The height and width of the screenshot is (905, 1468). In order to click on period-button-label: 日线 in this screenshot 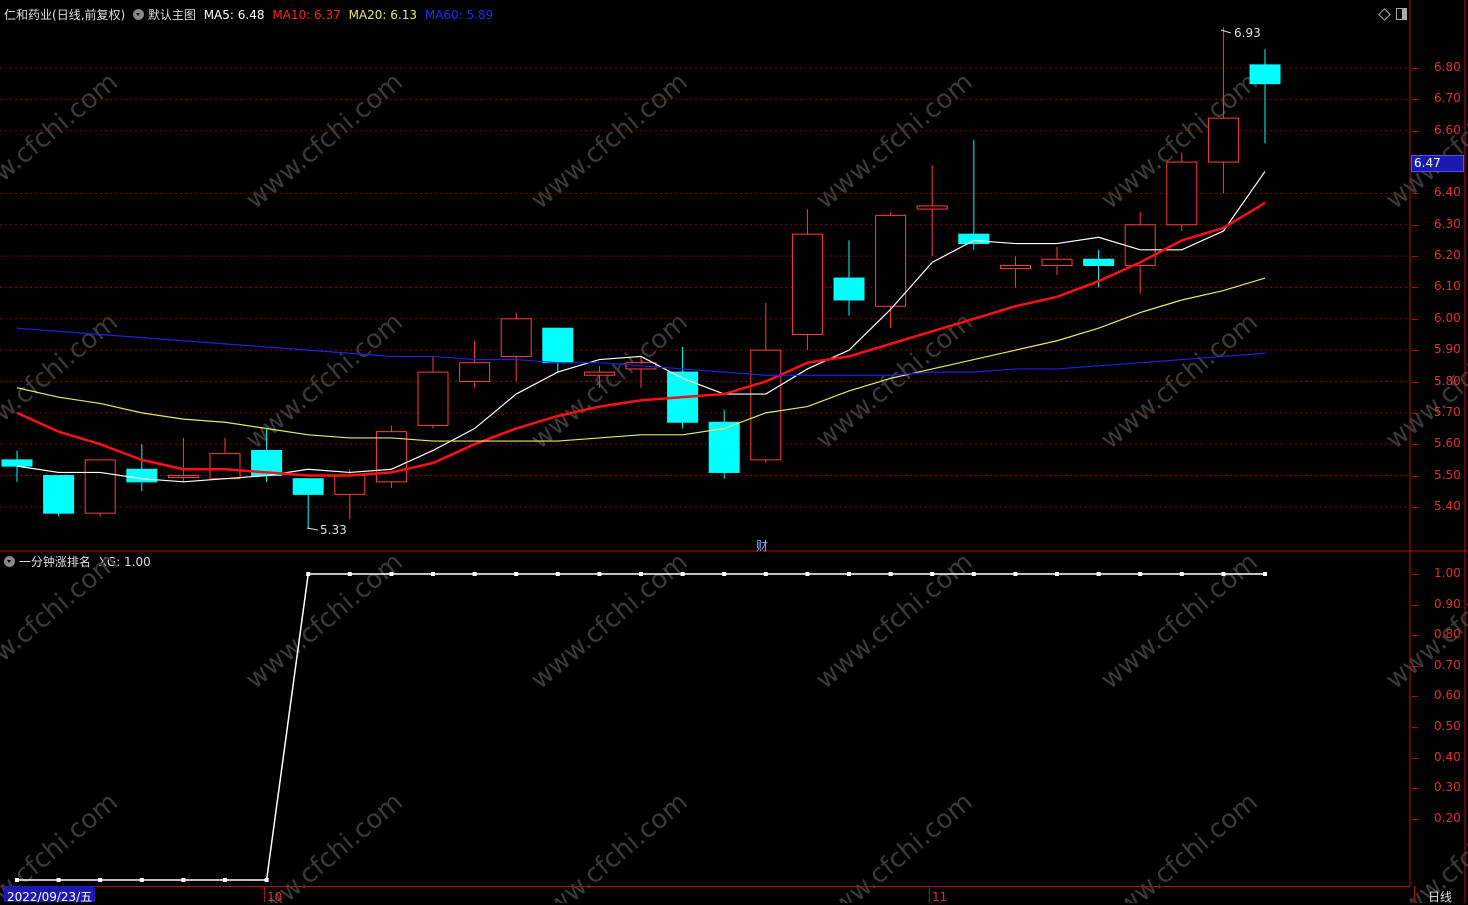, I will do `click(1439, 897)`.